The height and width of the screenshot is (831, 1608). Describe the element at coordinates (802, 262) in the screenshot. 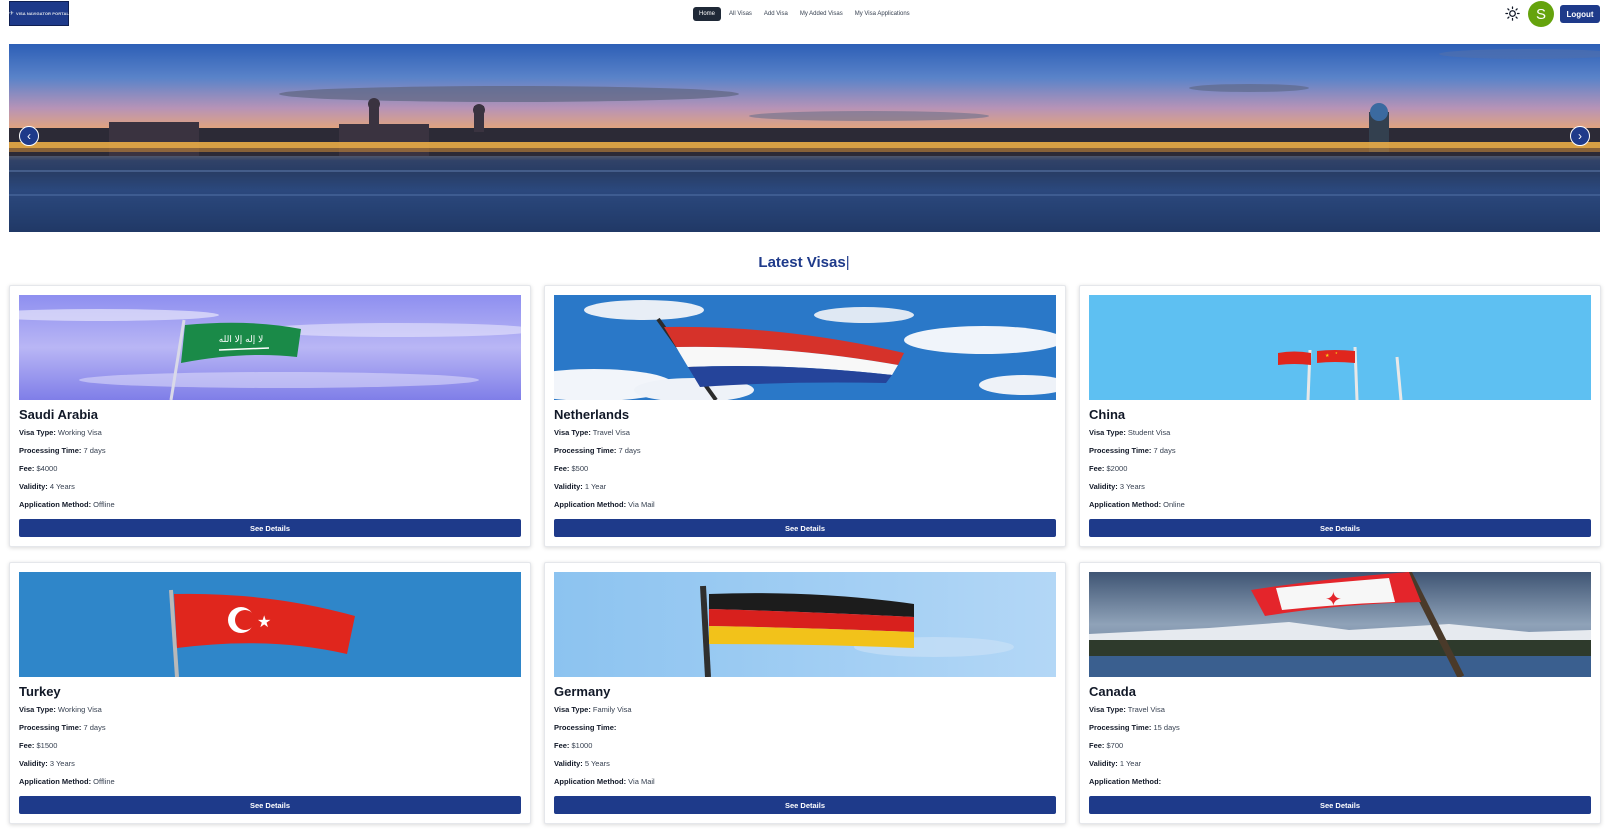

I see `section-title-text: Latest Visas` at that location.